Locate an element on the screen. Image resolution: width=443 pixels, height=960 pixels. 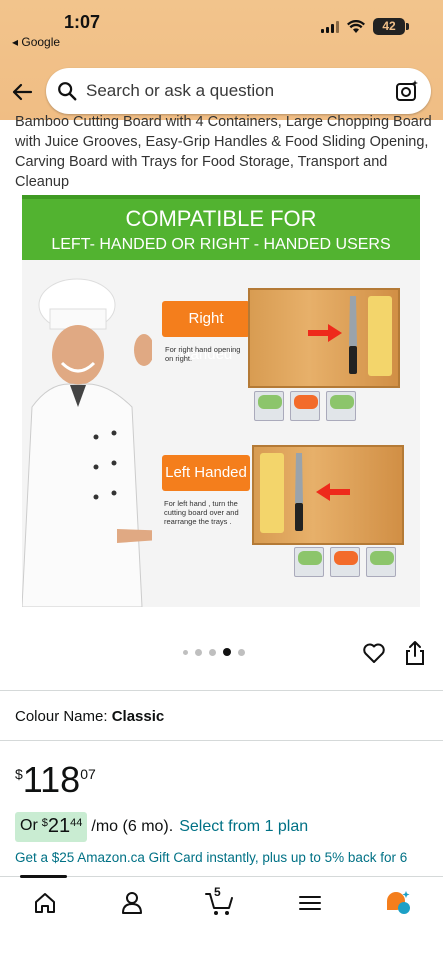
bottom-nav: 5 is located at coordinates (221, 917).